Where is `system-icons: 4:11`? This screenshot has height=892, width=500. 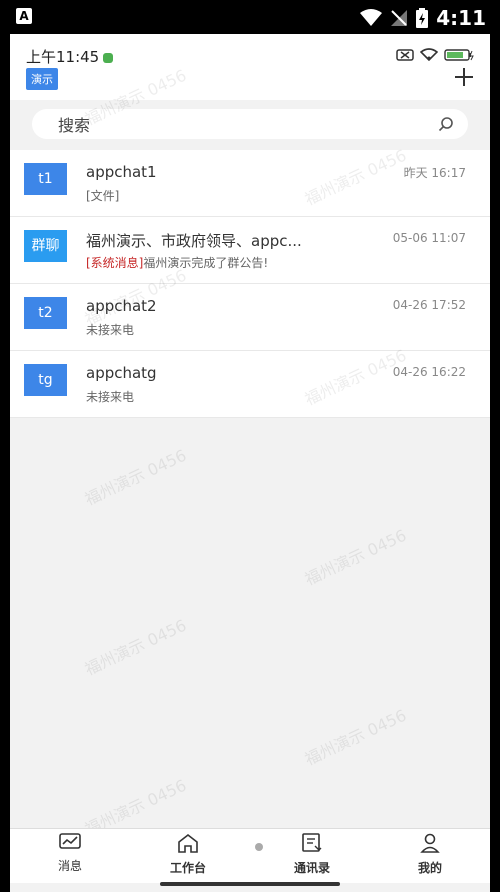 system-icons: 4:11 is located at coordinates (423, 18).